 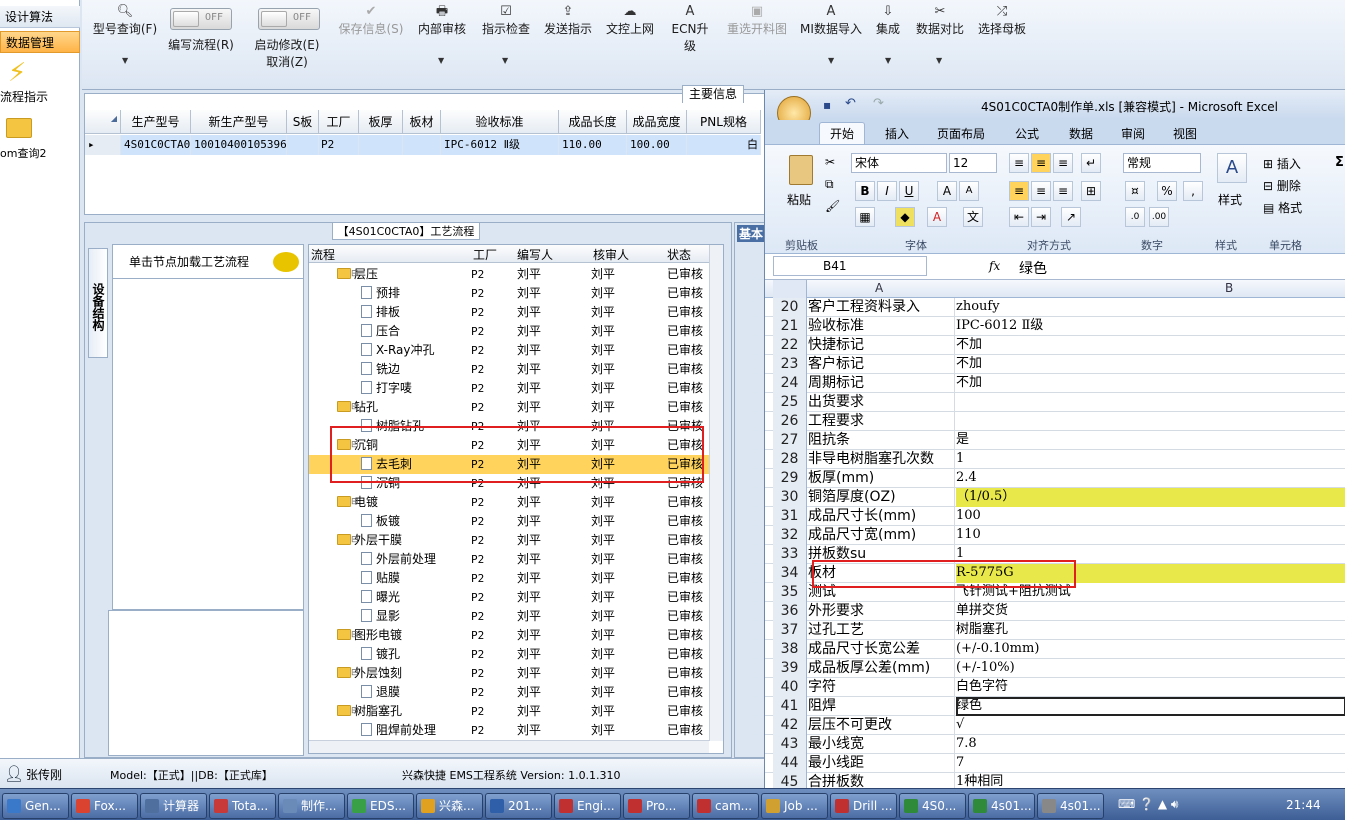 What do you see at coordinates (830, 162) in the screenshot?
I see `cut-icon: ✂` at bounding box center [830, 162].